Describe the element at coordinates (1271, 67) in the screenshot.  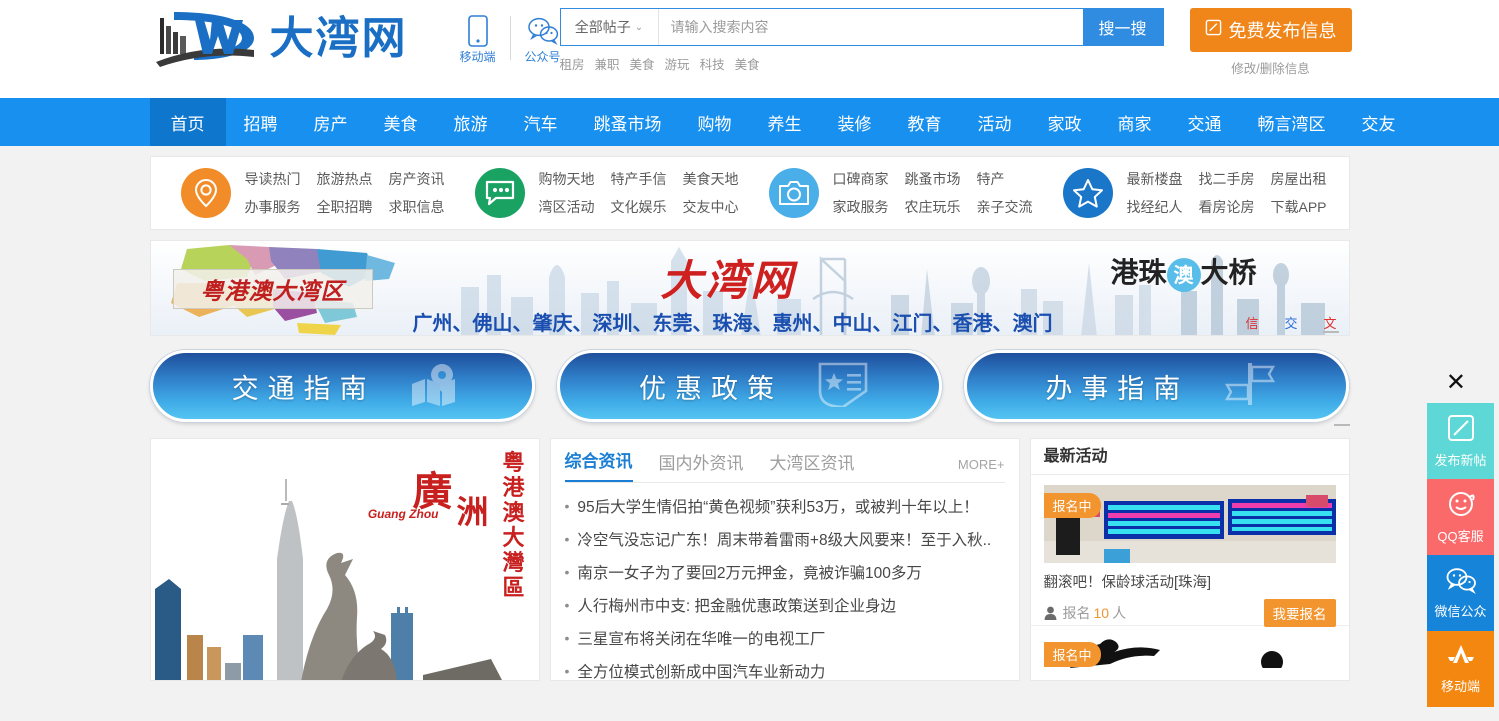
I see `modify-delete-info-link: 修改/删除信息` at that location.